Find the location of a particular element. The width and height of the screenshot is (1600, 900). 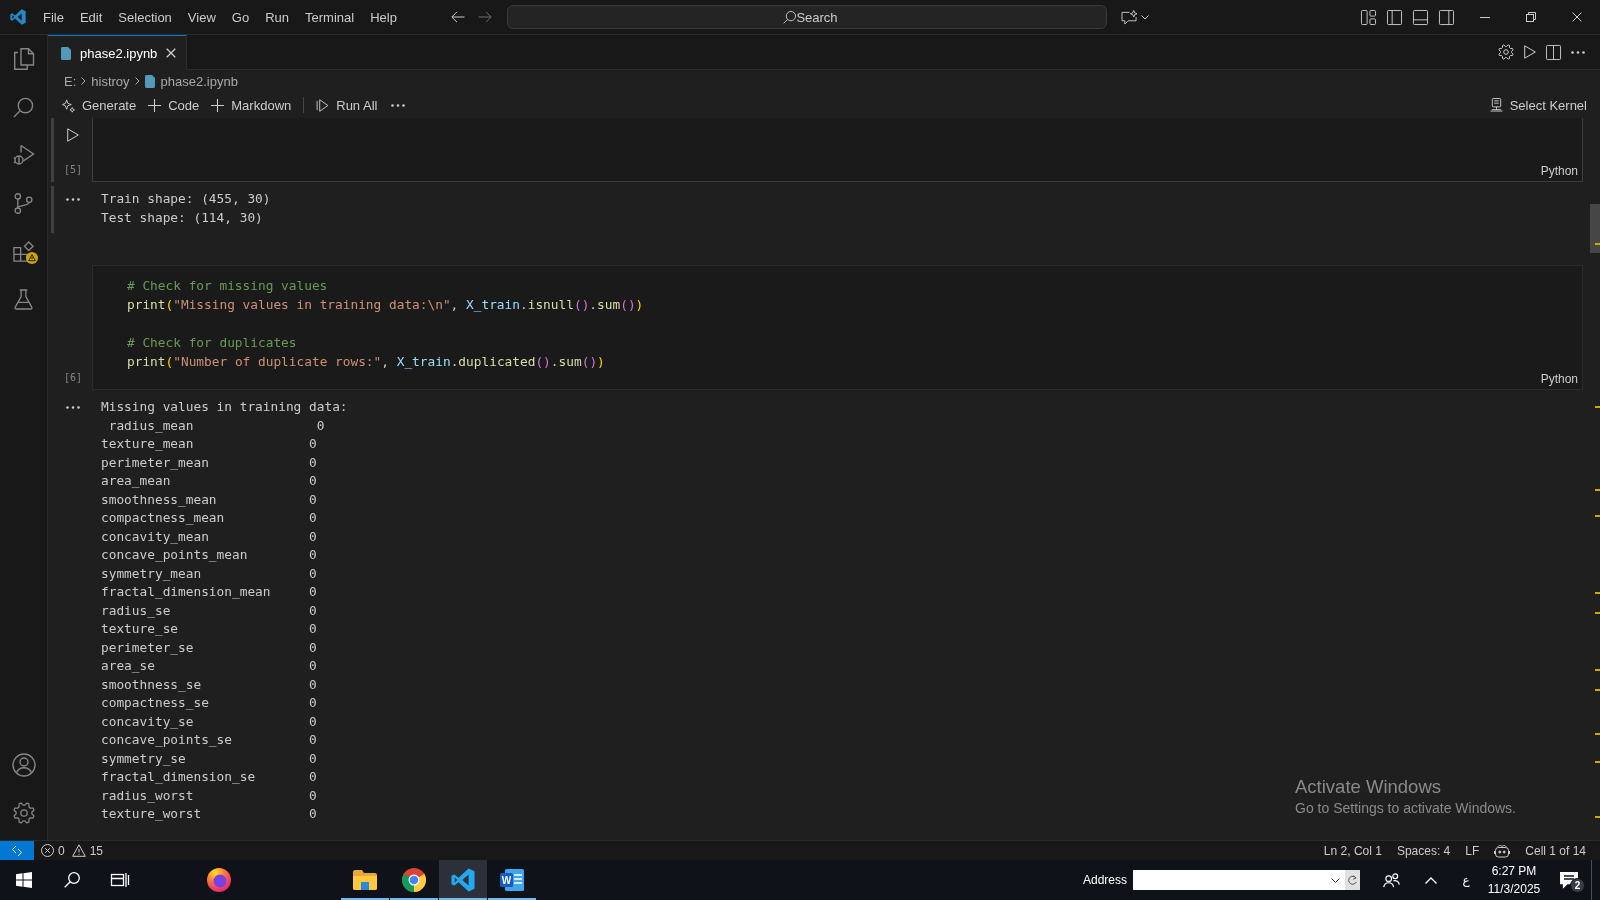

select-kernel-button: Select Kernel is located at coordinates (1535, 105).